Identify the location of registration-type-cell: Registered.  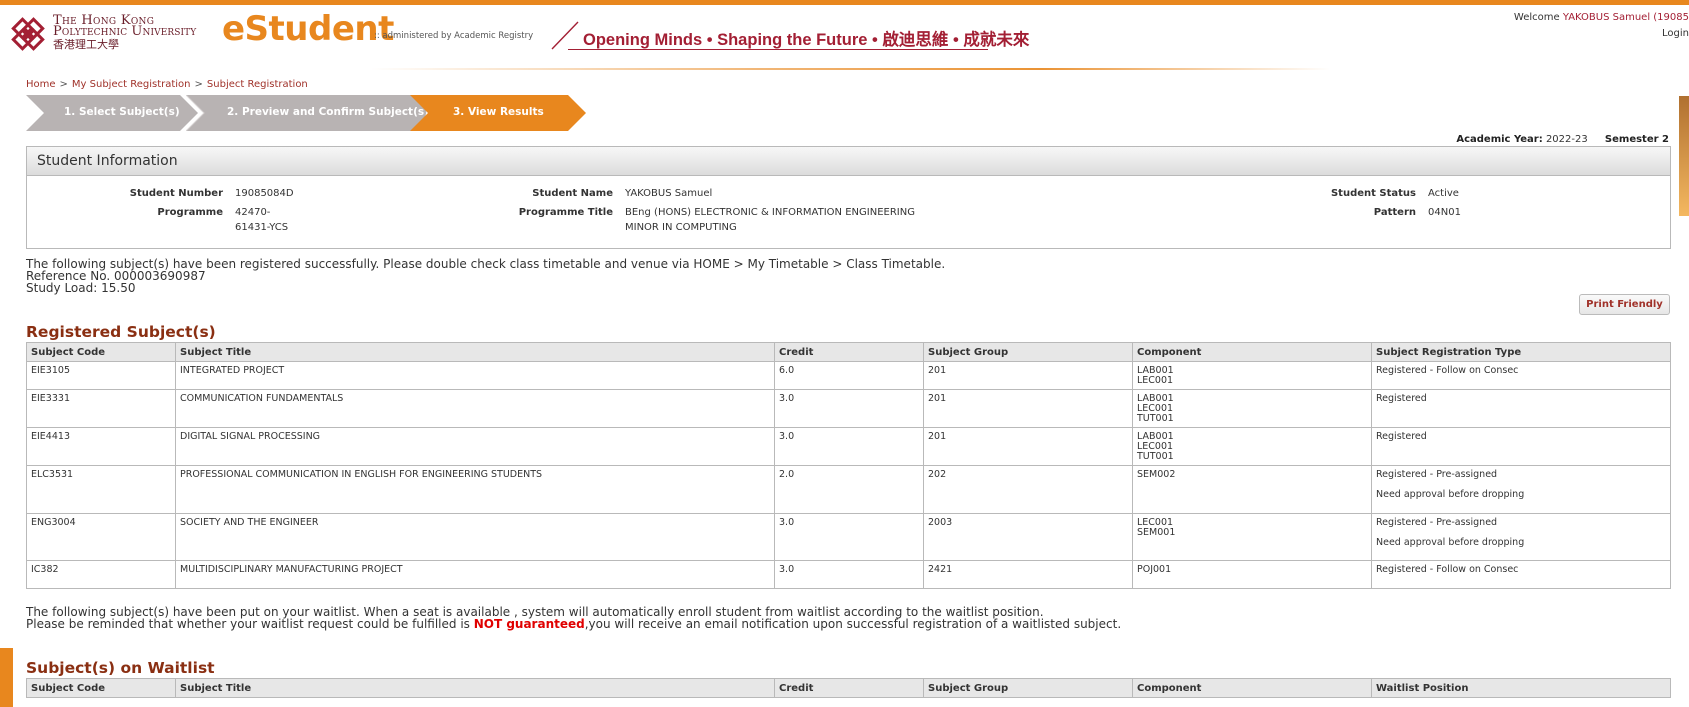
(1521, 408).